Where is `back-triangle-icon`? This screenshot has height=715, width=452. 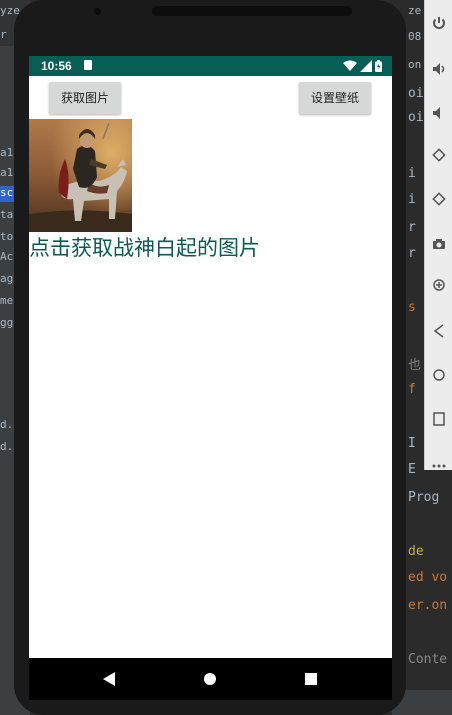 back-triangle-icon is located at coordinates (109, 679).